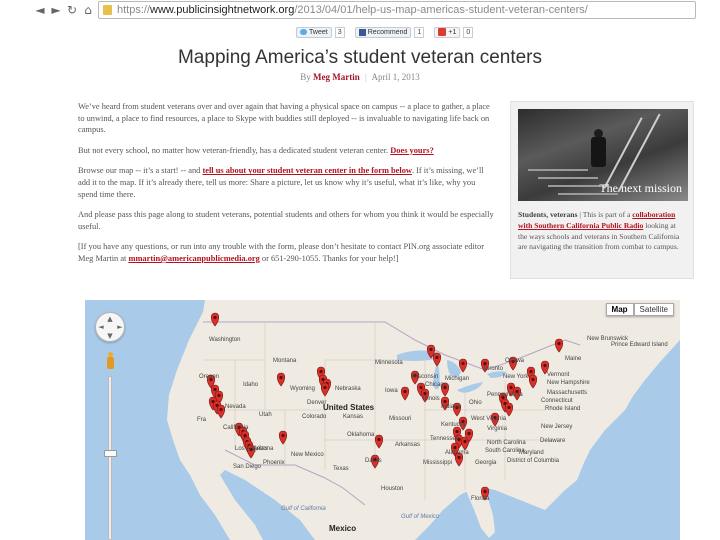 The height and width of the screenshot is (540, 720). I want to click on twitter-bird-icon, so click(303, 32).